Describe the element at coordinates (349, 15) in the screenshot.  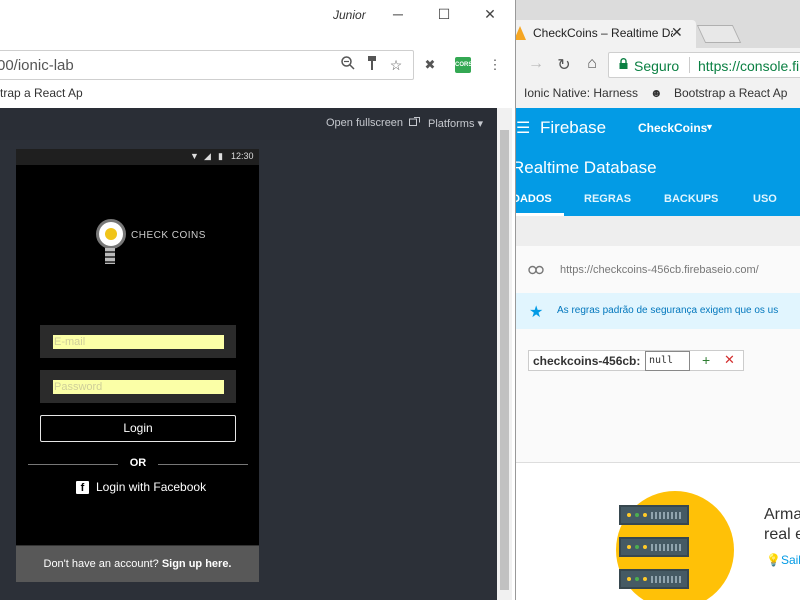
I see `window-title: Junior` at that location.